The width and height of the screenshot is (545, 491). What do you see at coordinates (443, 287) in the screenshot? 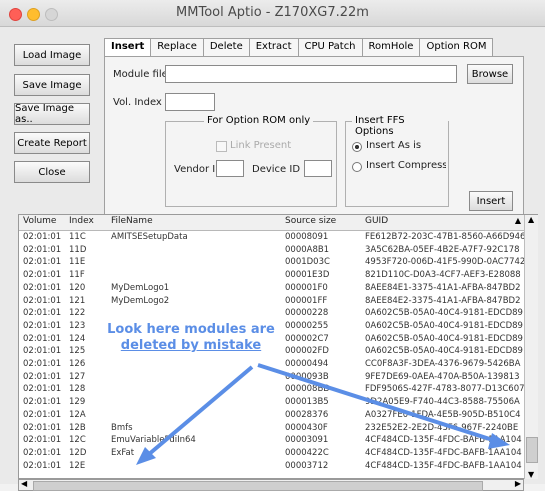
I see `cell-guid: 8AEE84E1-3375-41A1-AFBA-847BD2` at bounding box center [443, 287].